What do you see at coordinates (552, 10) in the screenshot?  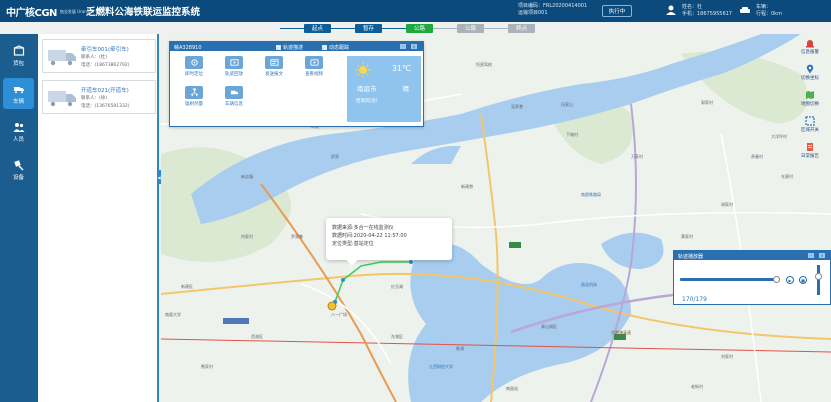 I see `project-info: 项目编码：FRL20200414001 运输项目001` at bounding box center [552, 10].